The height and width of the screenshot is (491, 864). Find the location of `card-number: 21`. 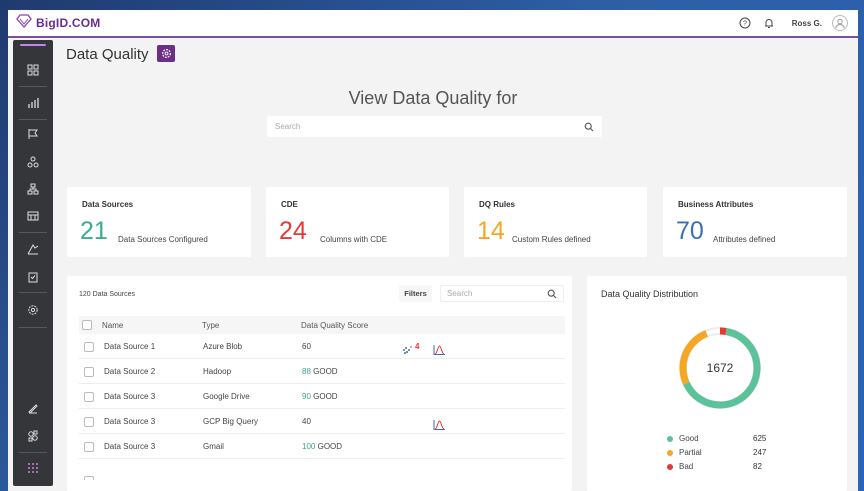

card-number: 21 is located at coordinates (94, 231).